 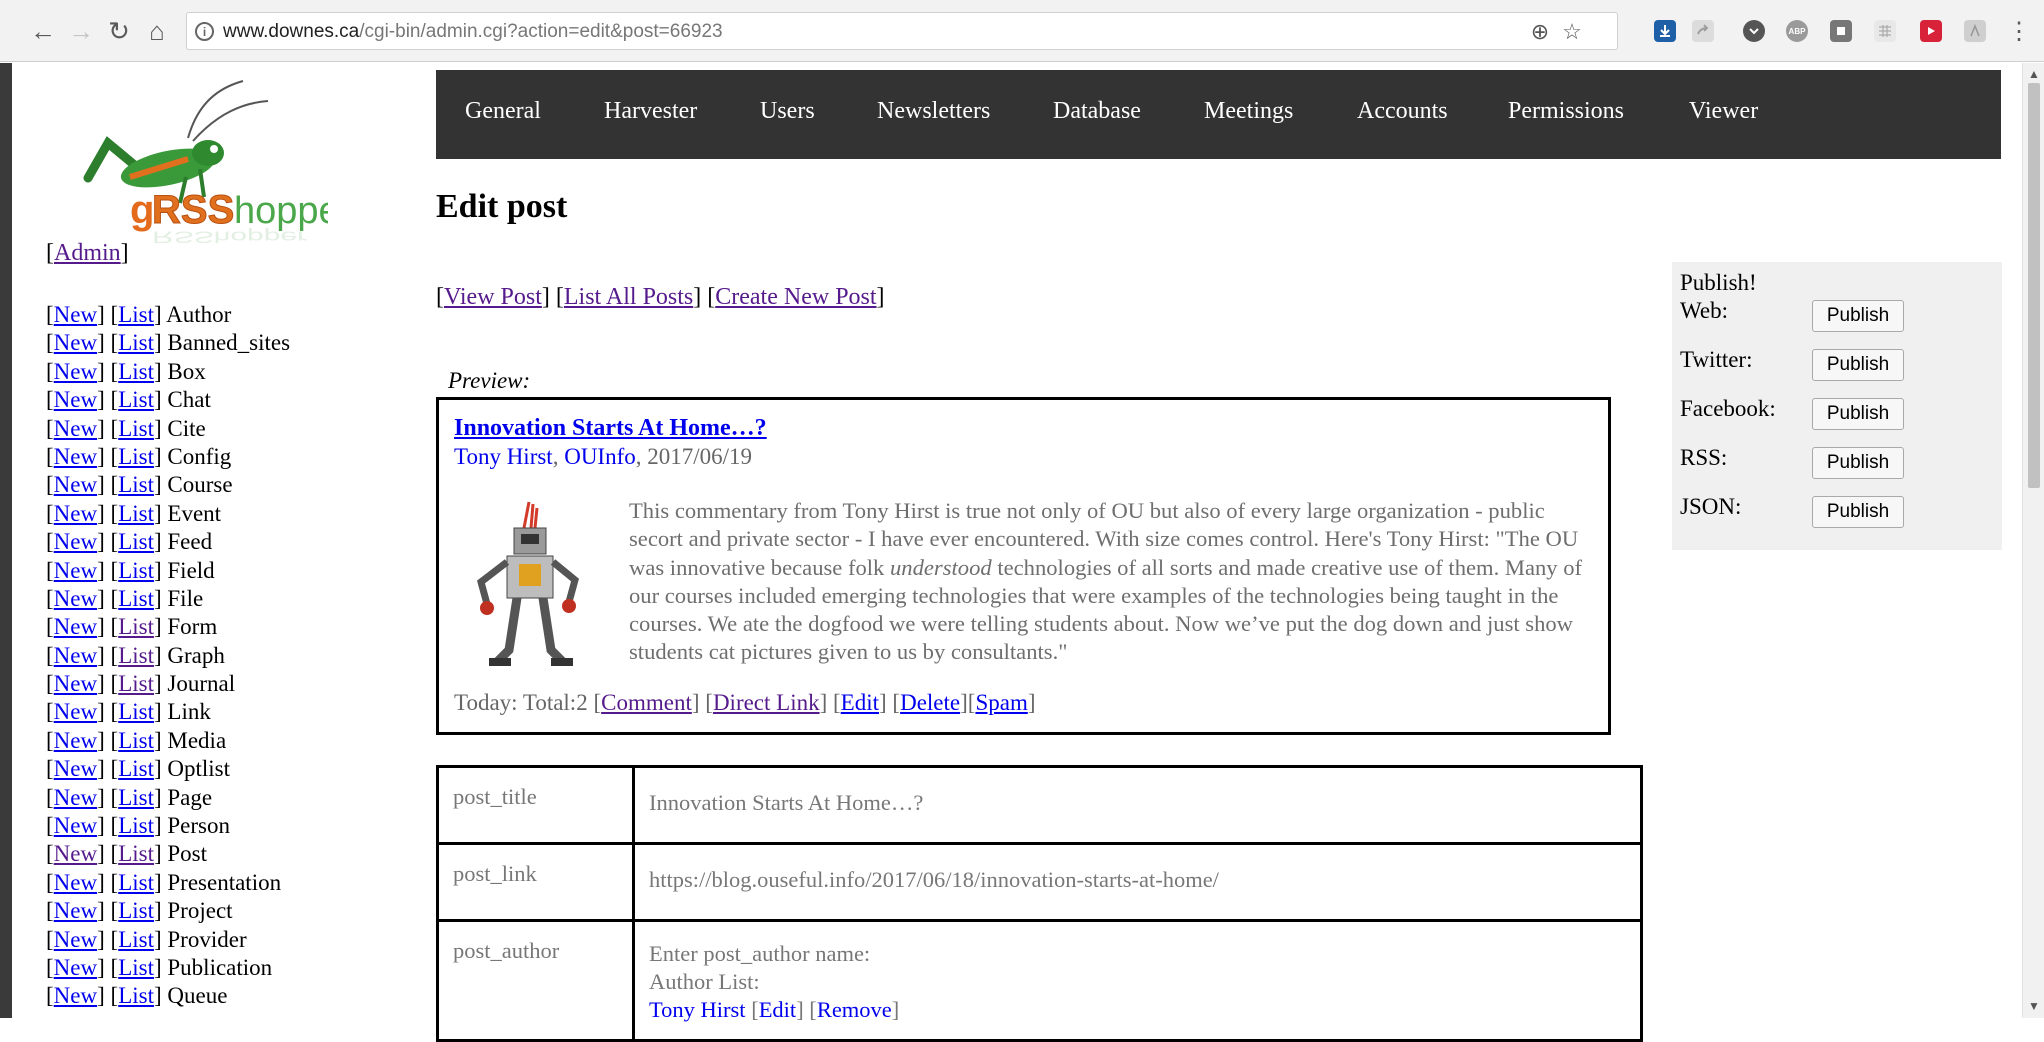 What do you see at coordinates (1723, 111) in the screenshot?
I see `menu-item-viewer: Viewer` at bounding box center [1723, 111].